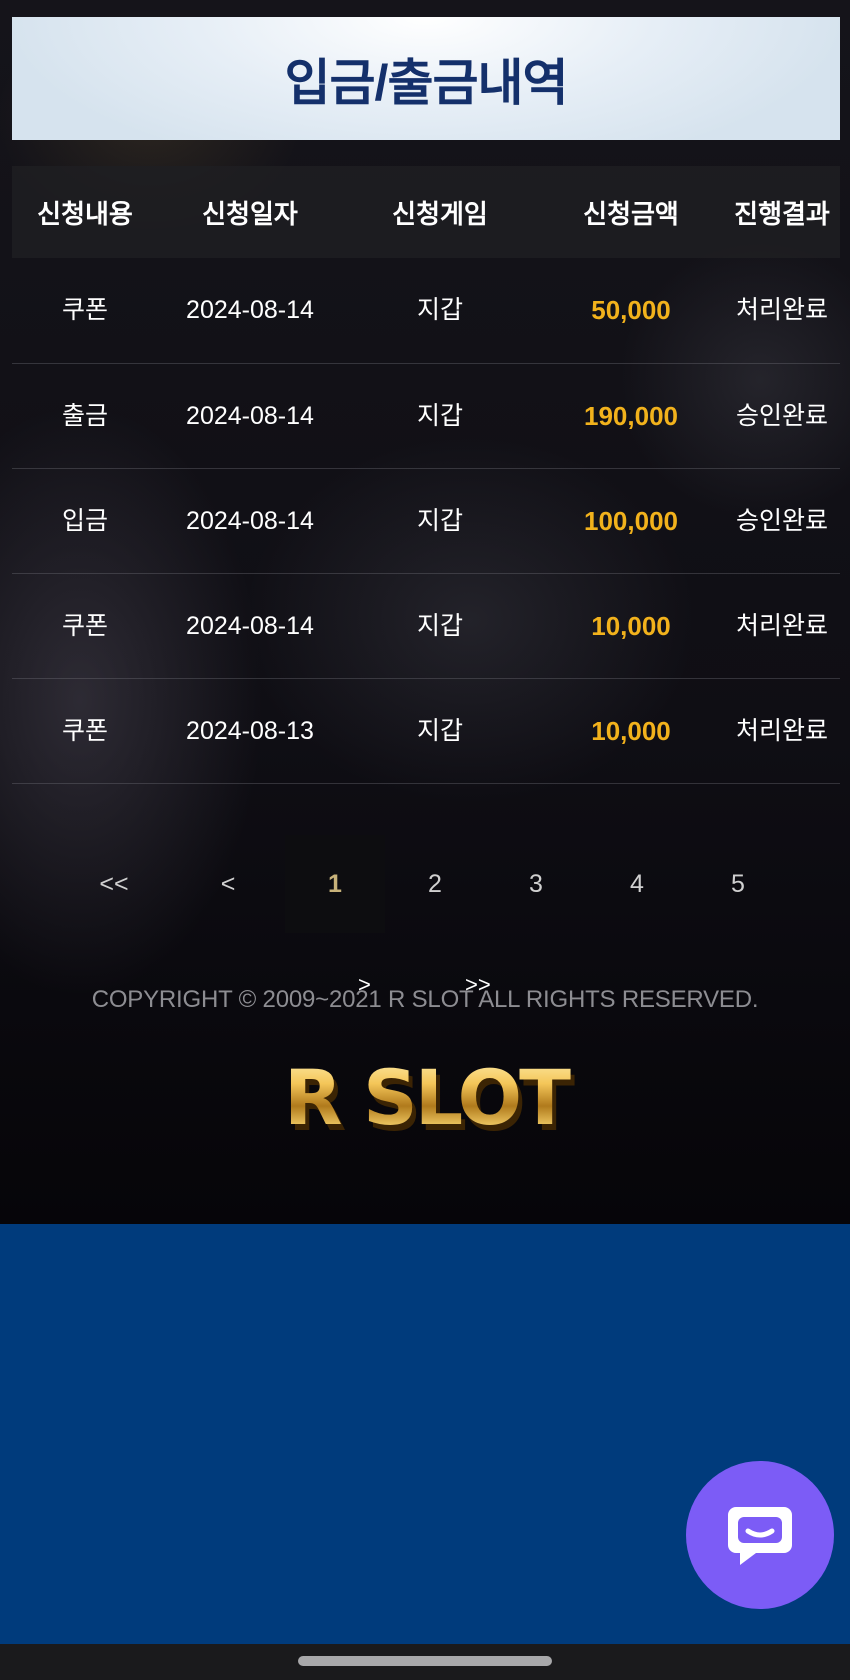  What do you see at coordinates (637, 884) in the screenshot?
I see `pagination-page-4: 4` at bounding box center [637, 884].